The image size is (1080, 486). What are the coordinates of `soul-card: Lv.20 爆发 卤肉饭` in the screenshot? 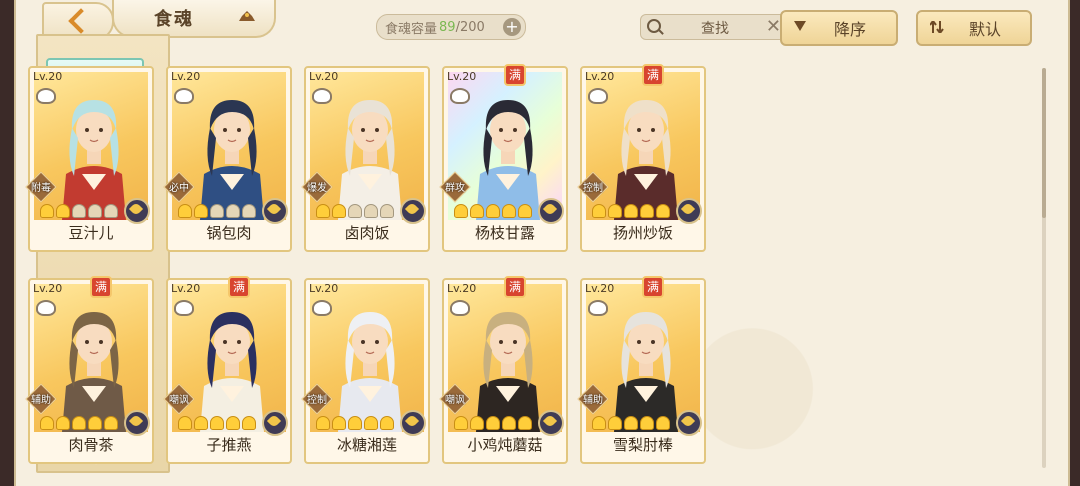 It's located at (365, 159).